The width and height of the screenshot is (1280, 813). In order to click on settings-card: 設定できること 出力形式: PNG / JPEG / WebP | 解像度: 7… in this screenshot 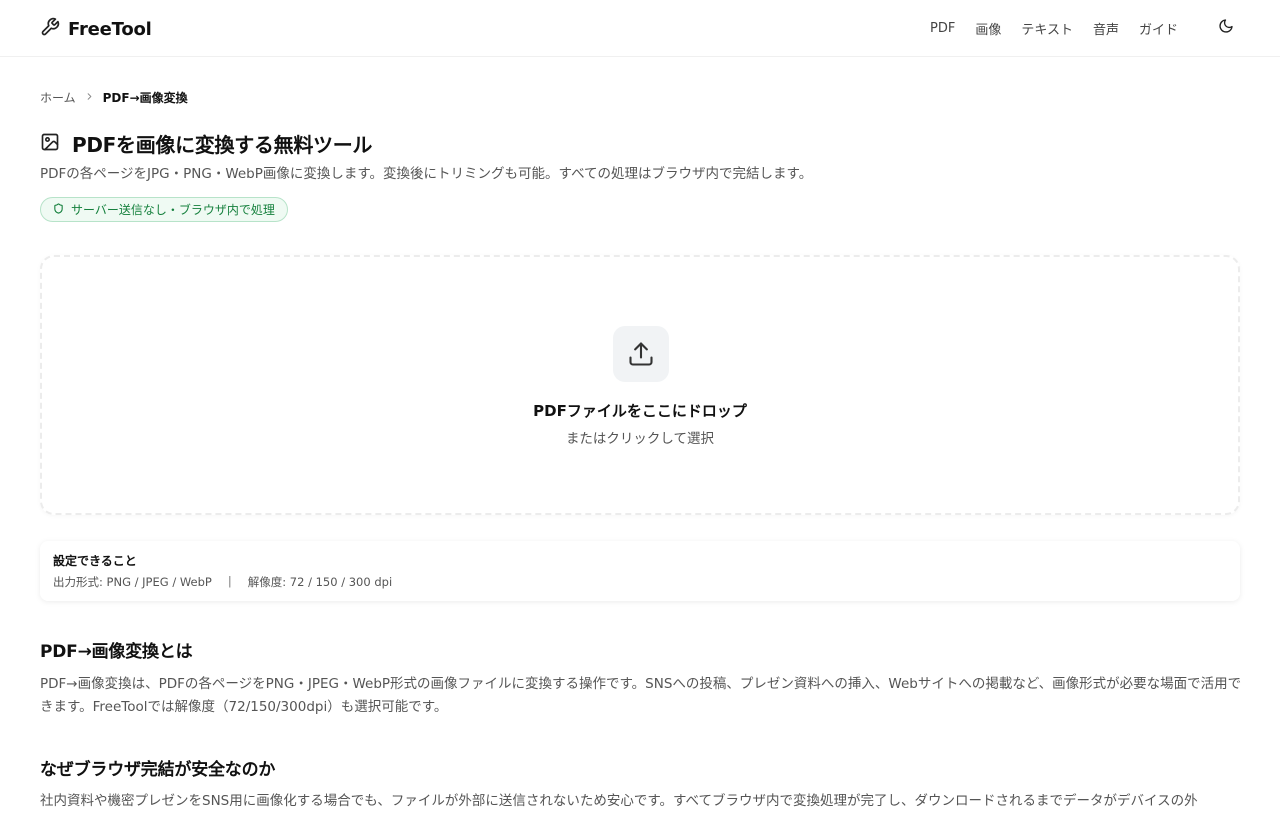, I will do `click(640, 571)`.